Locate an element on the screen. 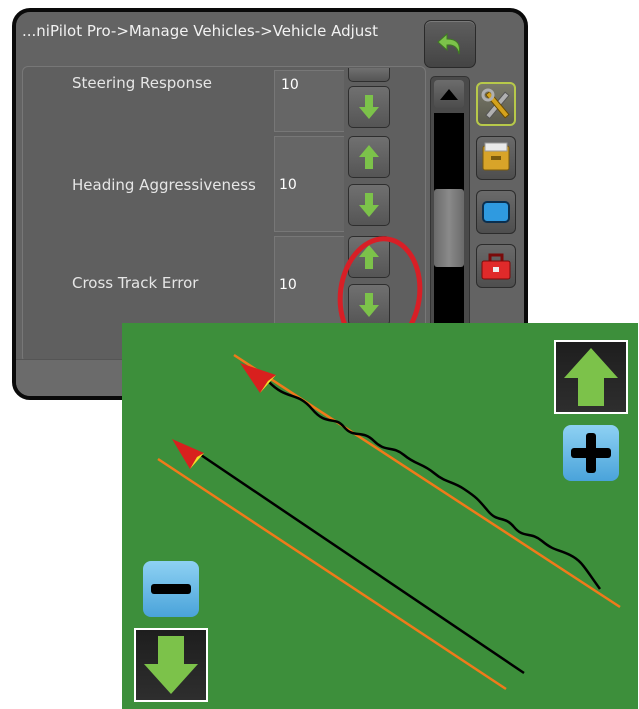  tools-icon is located at coordinates (495, 104).